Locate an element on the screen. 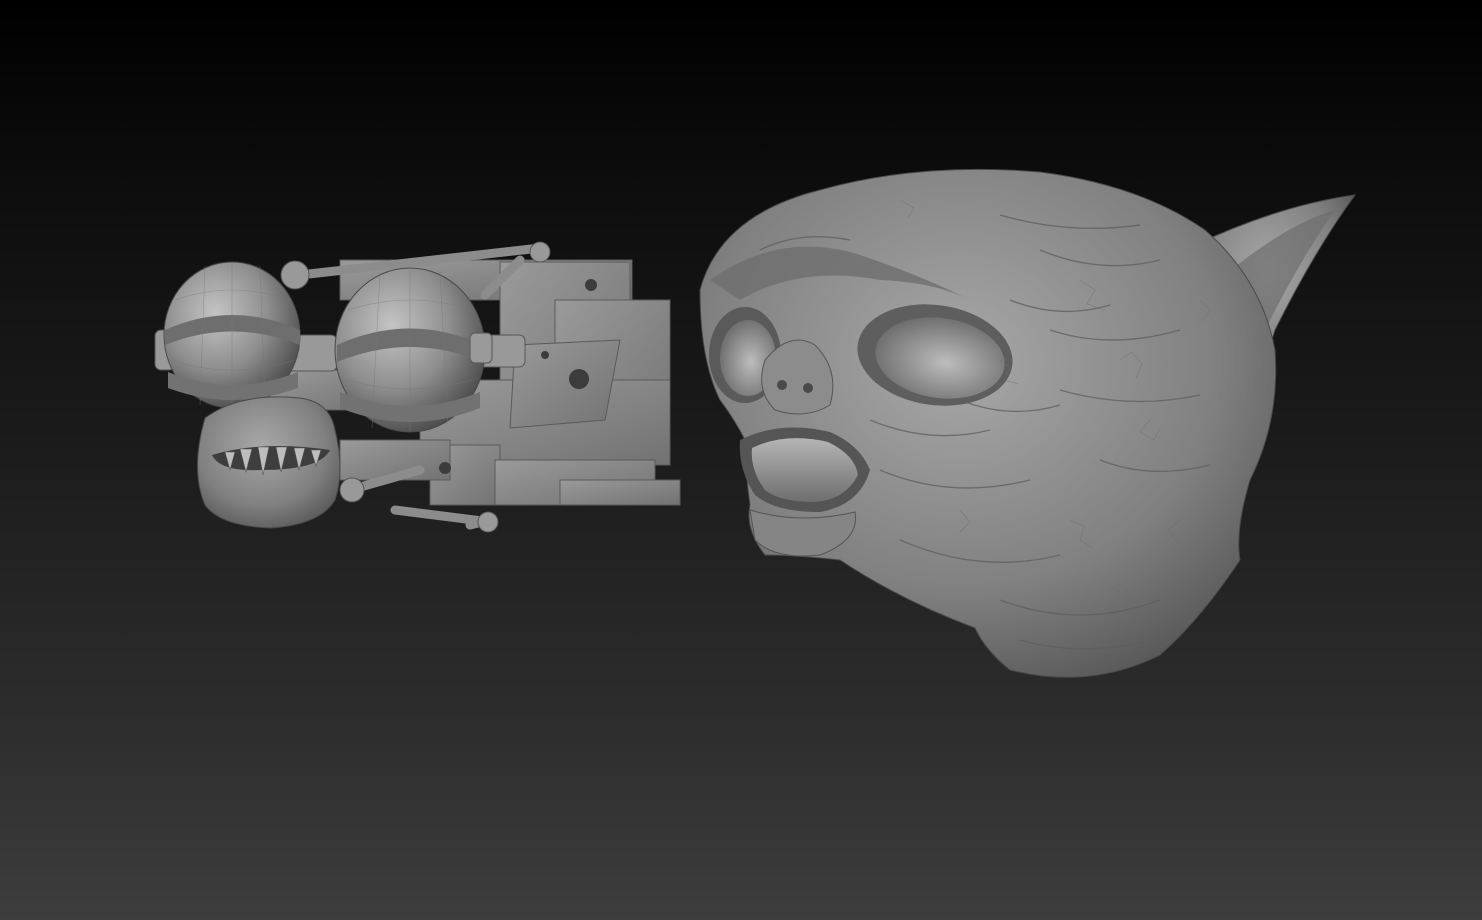 This screenshot has height=920, width=1482. teeth-jaw-sculpt is located at coordinates (269, 462).